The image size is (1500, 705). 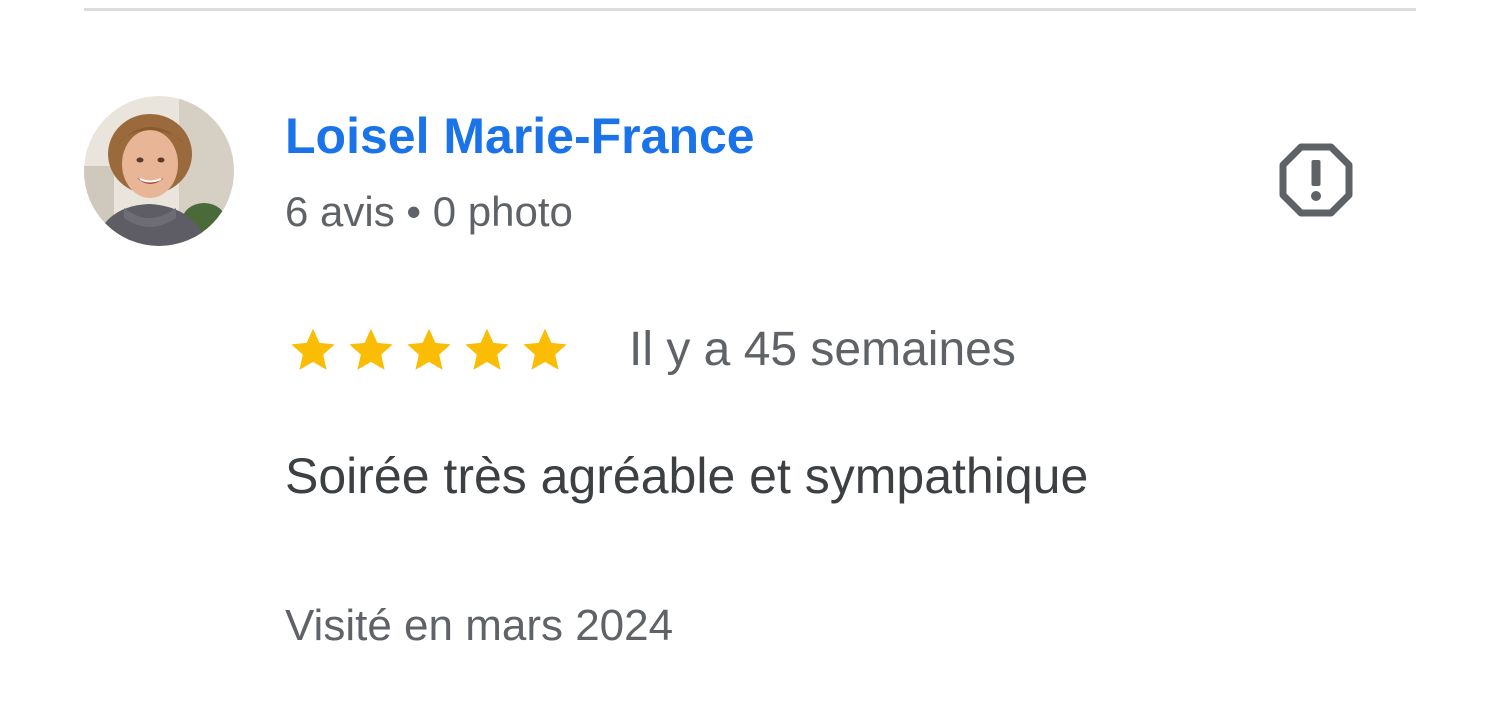 I want to click on report-octagon-icon, so click(x=1316, y=180).